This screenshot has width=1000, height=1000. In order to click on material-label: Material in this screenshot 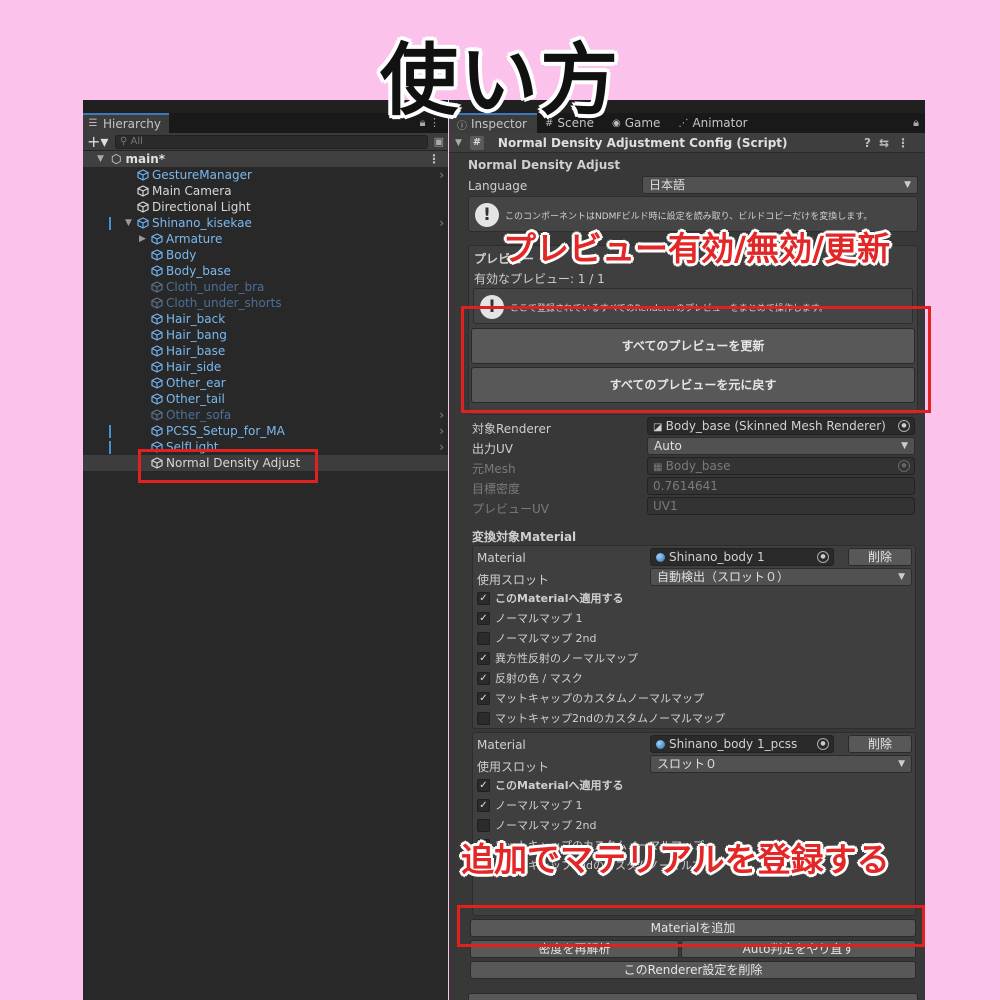, I will do `click(501, 745)`.